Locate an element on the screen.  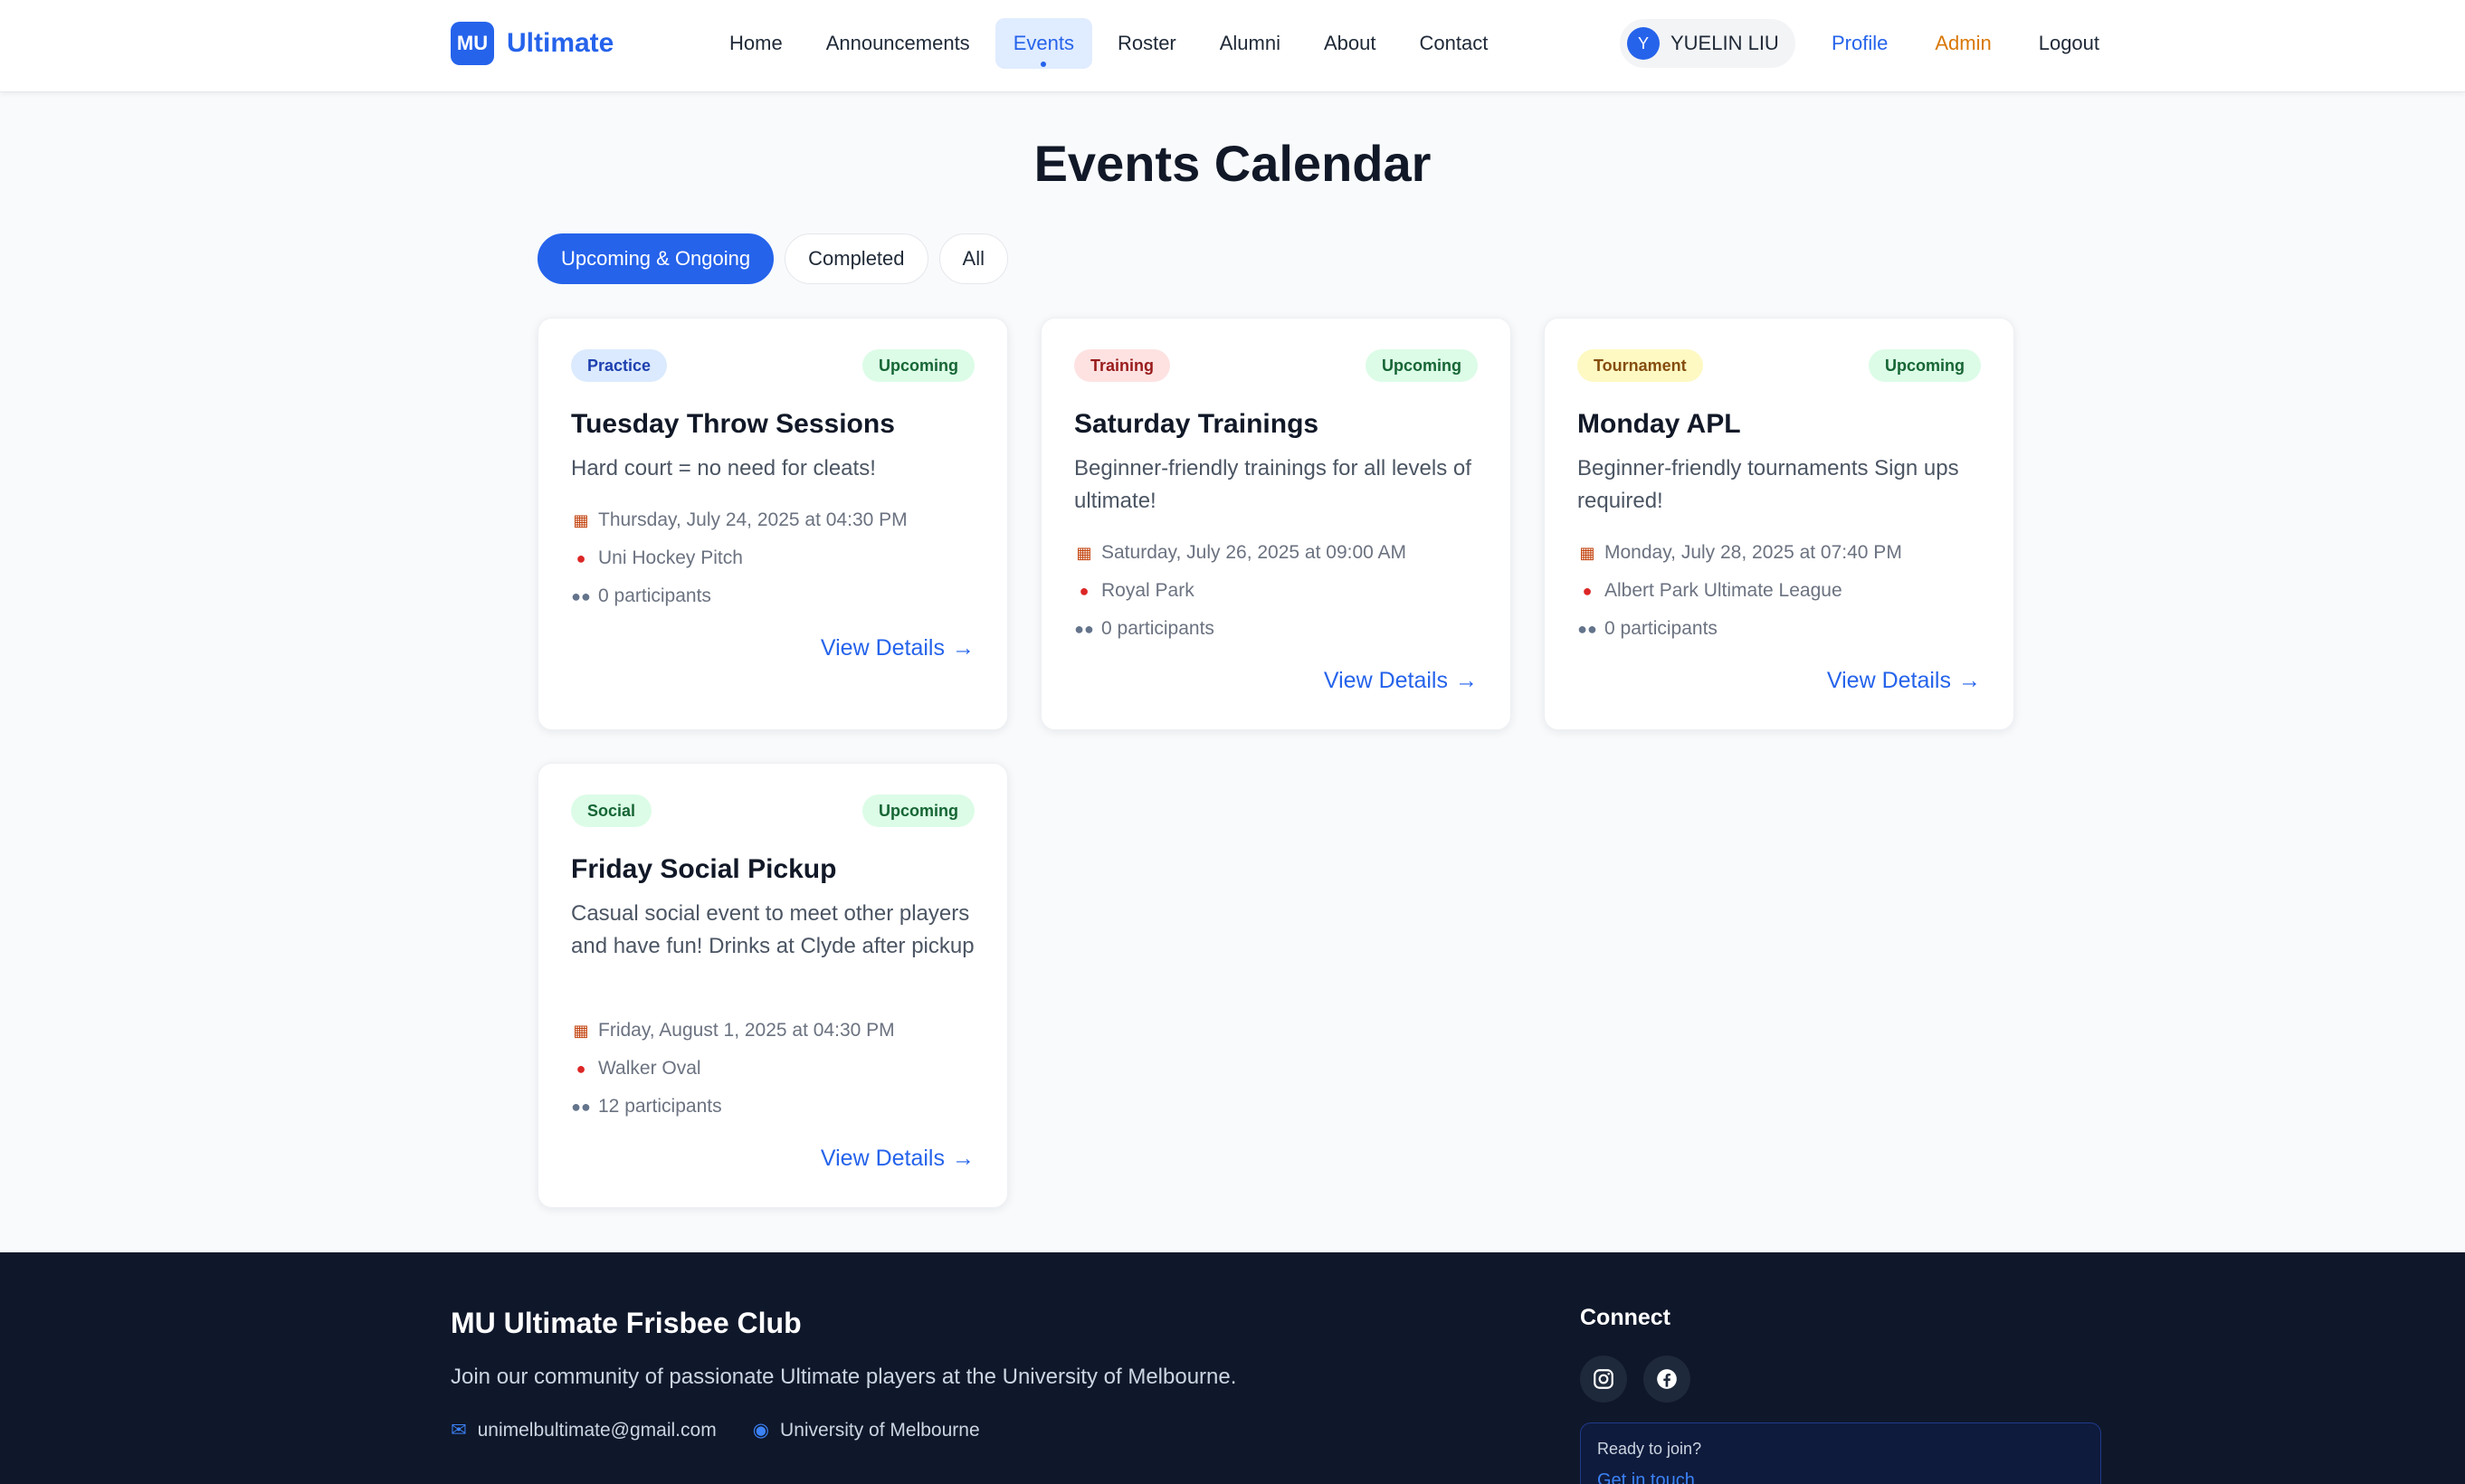
event-type-badge: Training is located at coordinates (1122, 365).